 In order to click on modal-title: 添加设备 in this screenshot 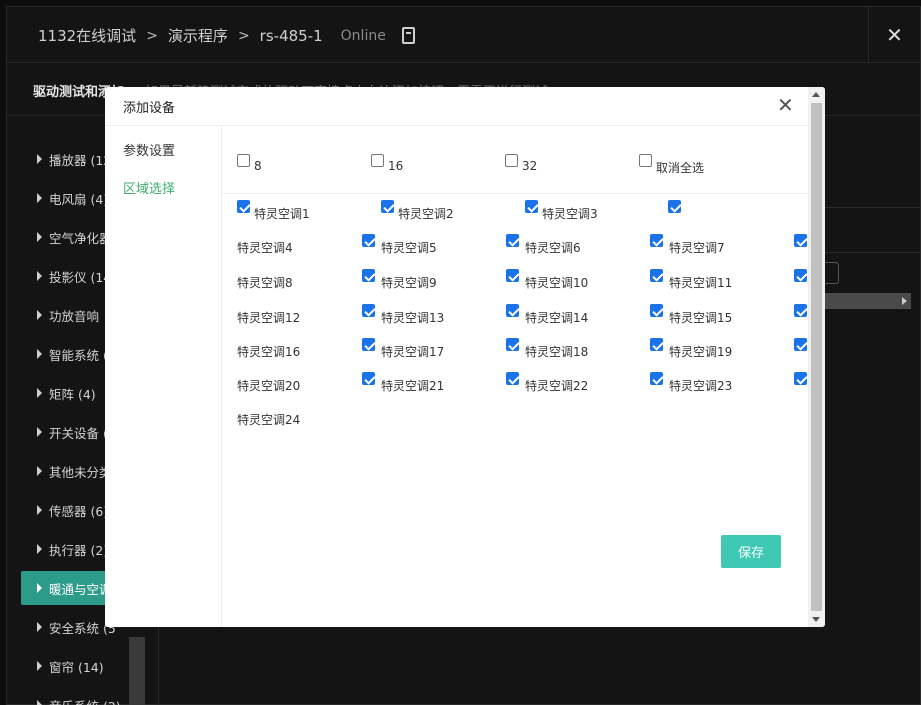, I will do `click(149, 108)`.